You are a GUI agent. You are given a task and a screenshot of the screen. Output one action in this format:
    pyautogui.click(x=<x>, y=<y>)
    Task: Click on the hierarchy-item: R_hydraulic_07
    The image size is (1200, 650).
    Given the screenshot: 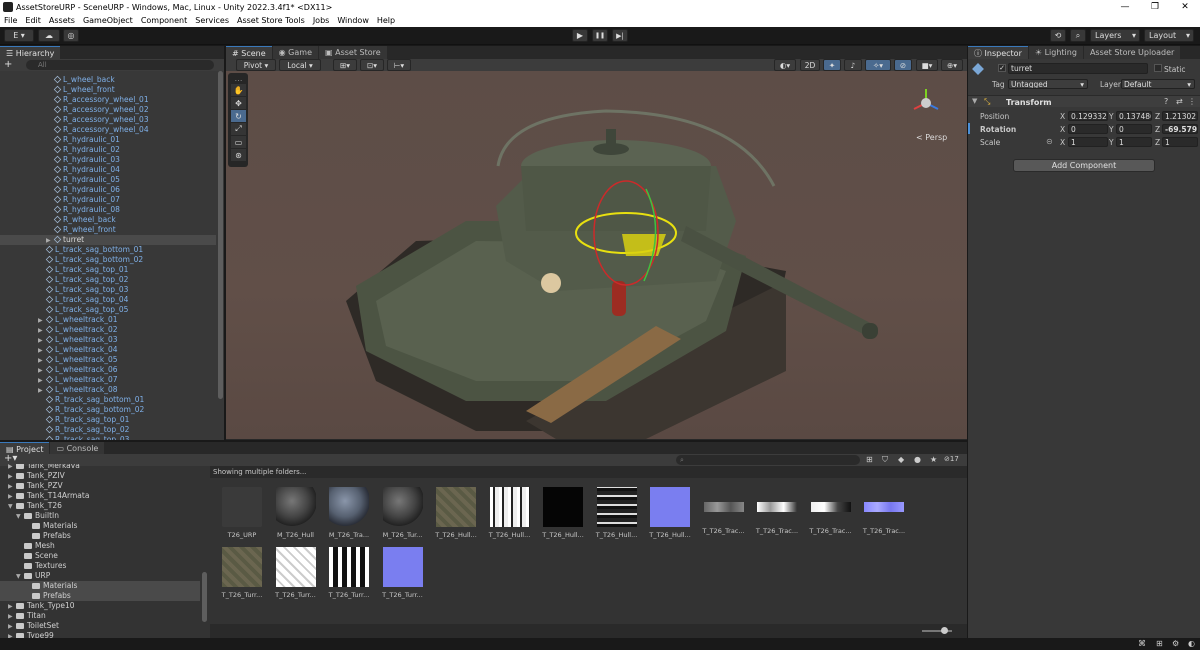 What is the action you would take?
    pyautogui.click(x=108, y=200)
    